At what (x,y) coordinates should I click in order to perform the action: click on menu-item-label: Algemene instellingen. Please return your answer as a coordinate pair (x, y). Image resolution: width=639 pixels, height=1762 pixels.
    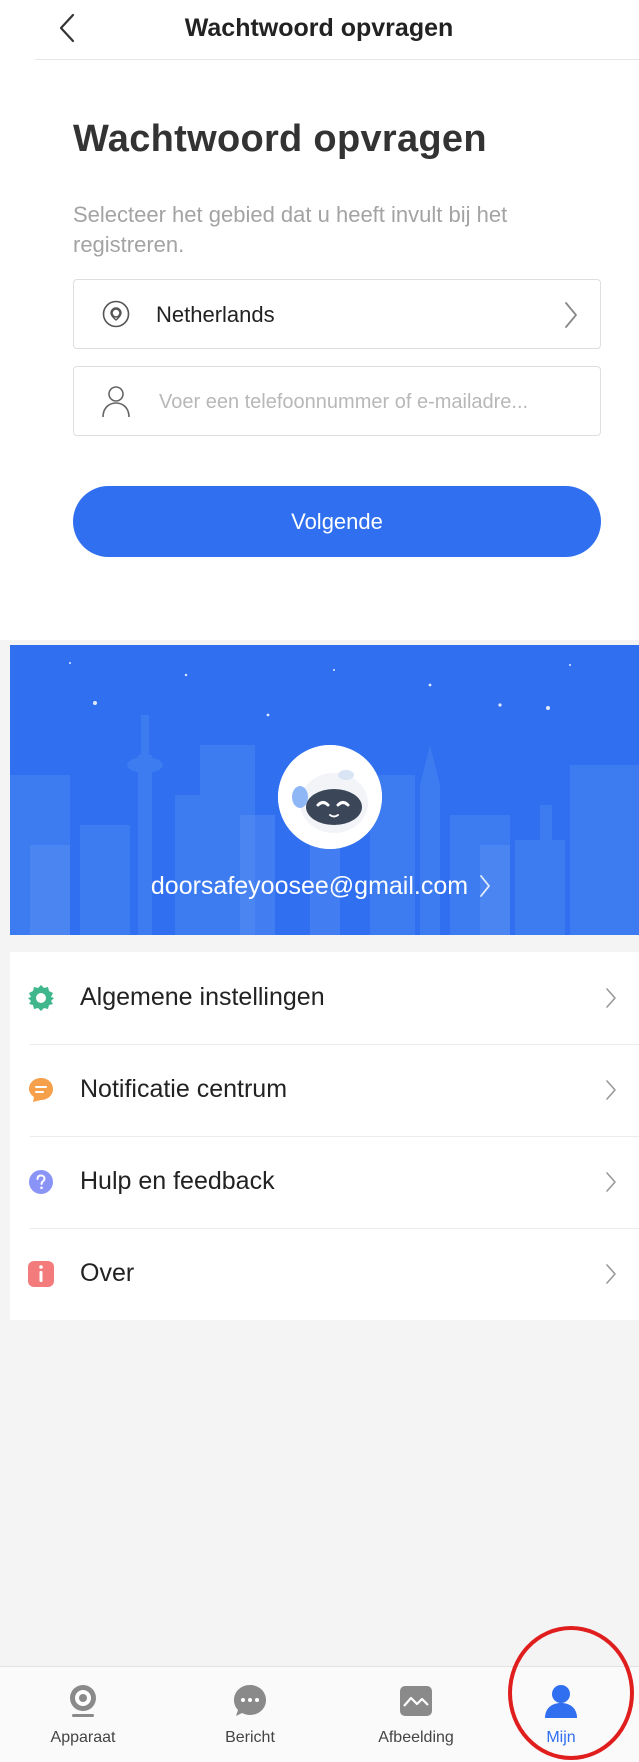
    Looking at the image, I should click on (202, 997).